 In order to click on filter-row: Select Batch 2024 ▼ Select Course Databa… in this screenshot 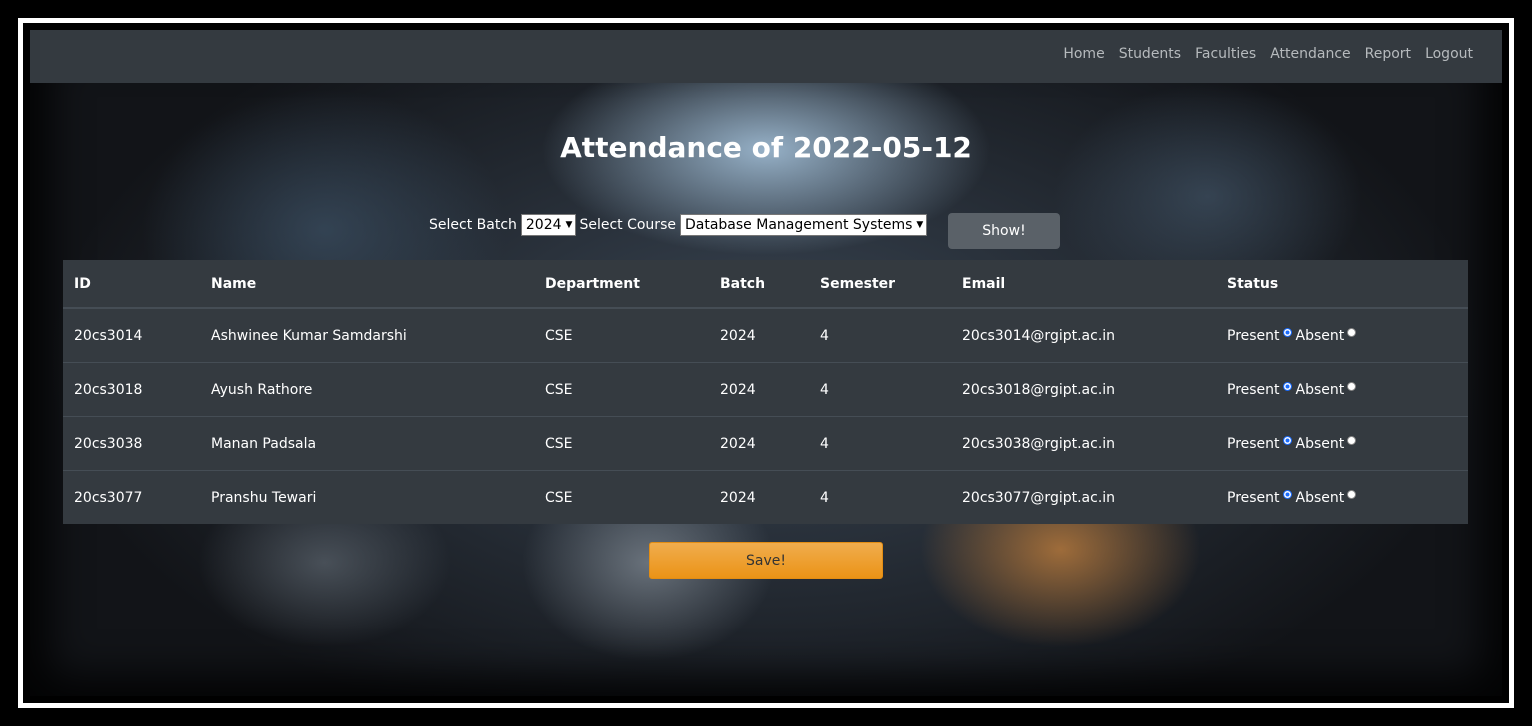, I will do `click(679, 225)`.